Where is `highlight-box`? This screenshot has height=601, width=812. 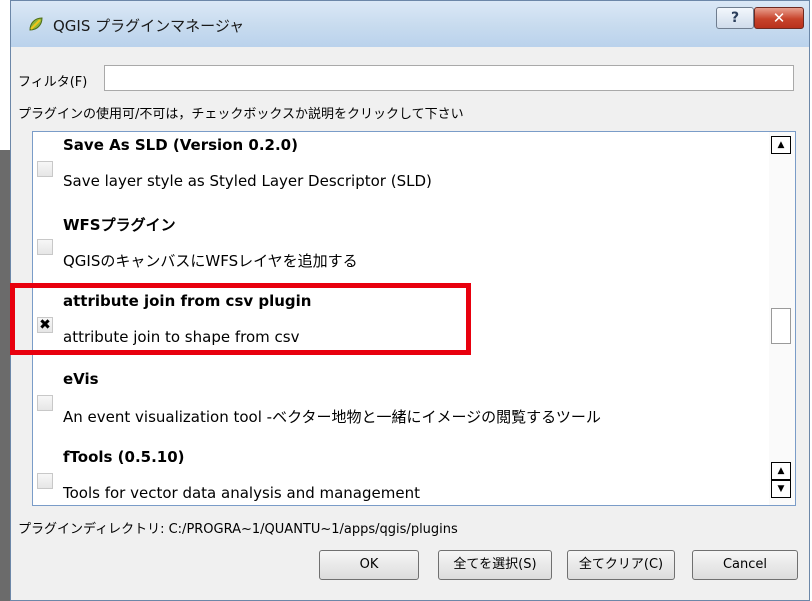
highlight-box is located at coordinates (240, 319).